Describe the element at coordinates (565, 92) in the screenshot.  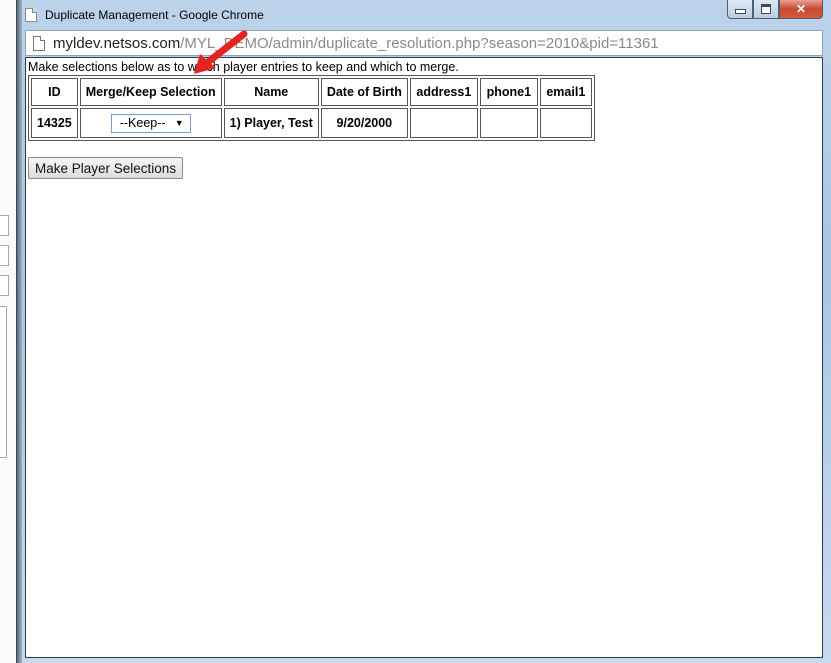
I see `col-header-email1: email1` at that location.